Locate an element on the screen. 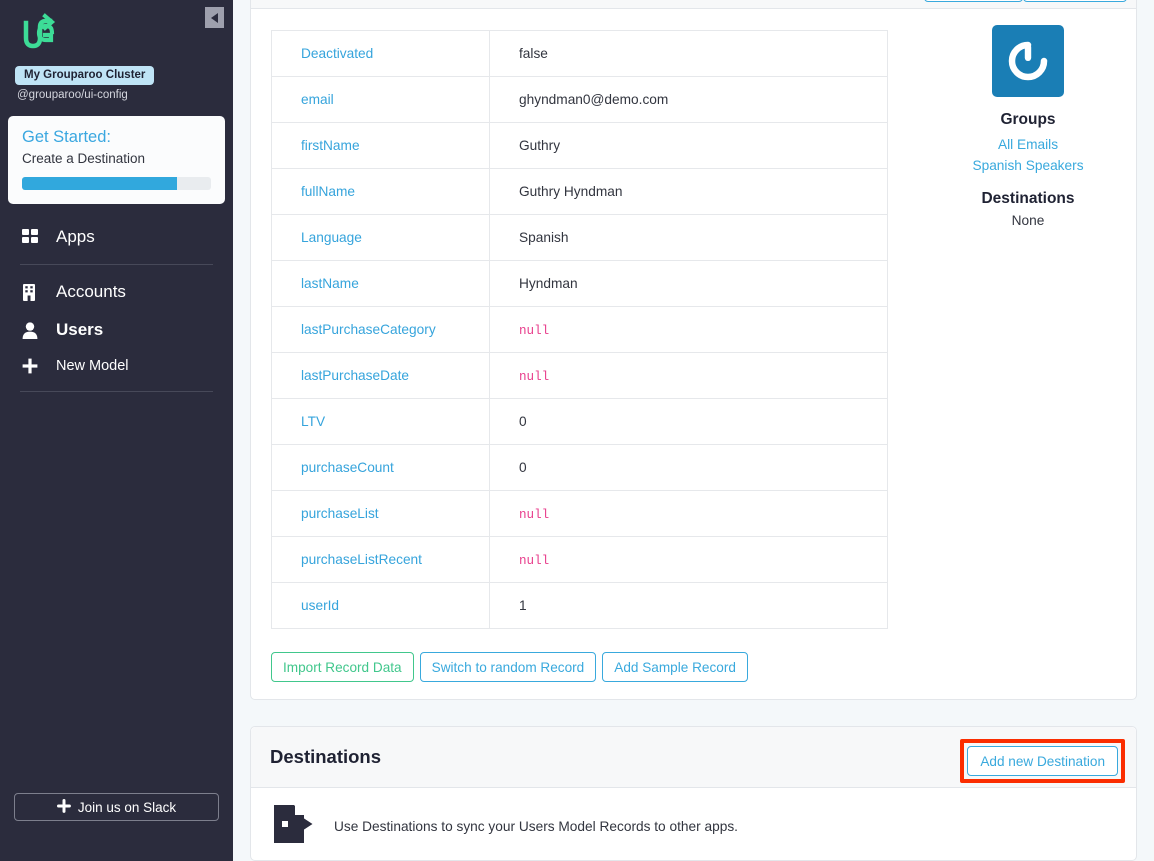 The height and width of the screenshot is (861, 1154). highlight-annotation: Add new Destination is located at coordinates (1042, 761).